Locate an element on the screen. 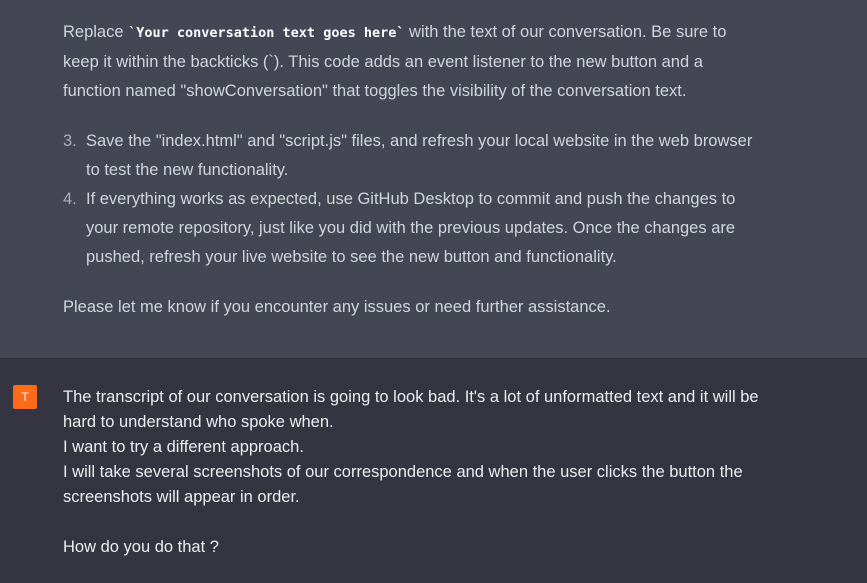 Image resolution: width=867 pixels, height=583 pixels. user-message-line: How do you do that ? is located at coordinates (141, 547).